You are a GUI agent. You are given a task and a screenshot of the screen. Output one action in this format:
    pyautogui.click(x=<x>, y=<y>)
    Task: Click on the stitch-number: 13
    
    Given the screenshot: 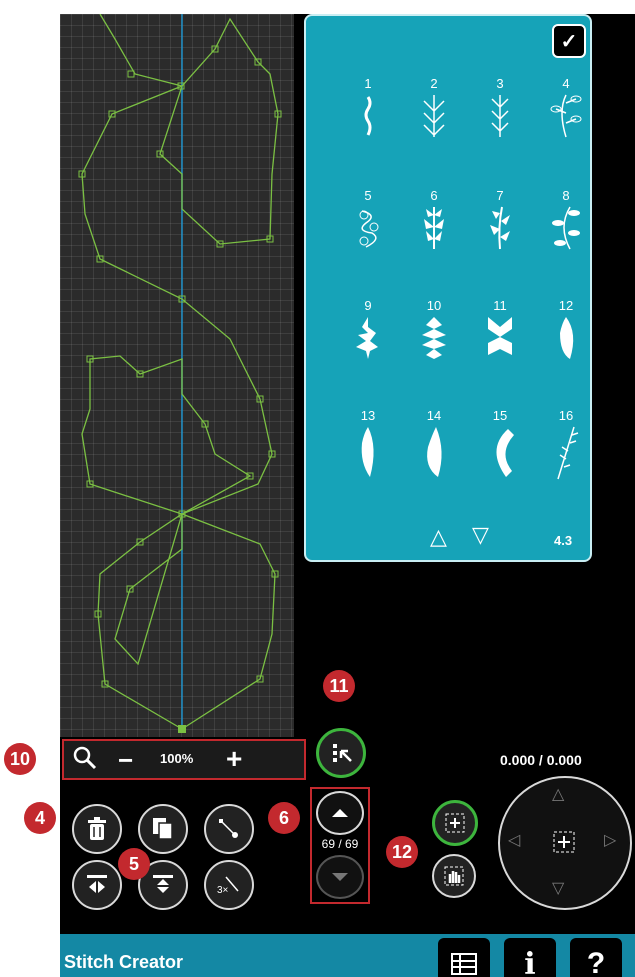 What is the action you would take?
    pyautogui.click(x=368, y=415)
    